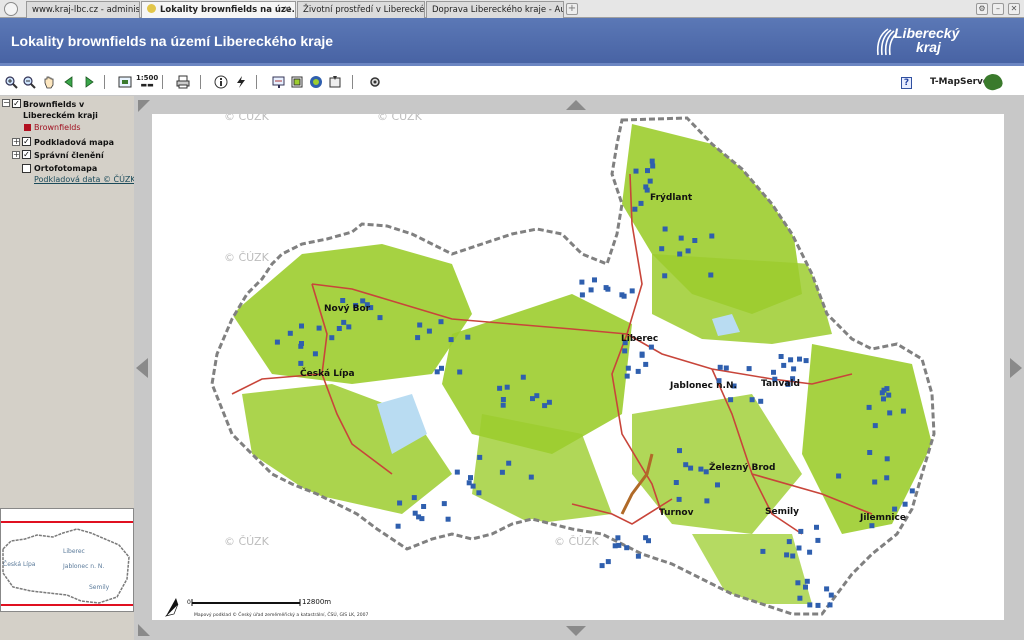 This screenshot has width=1024, height=640. Describe the element at coordinates (335, 82) in the screenshot. I see `export-icon` at that location.